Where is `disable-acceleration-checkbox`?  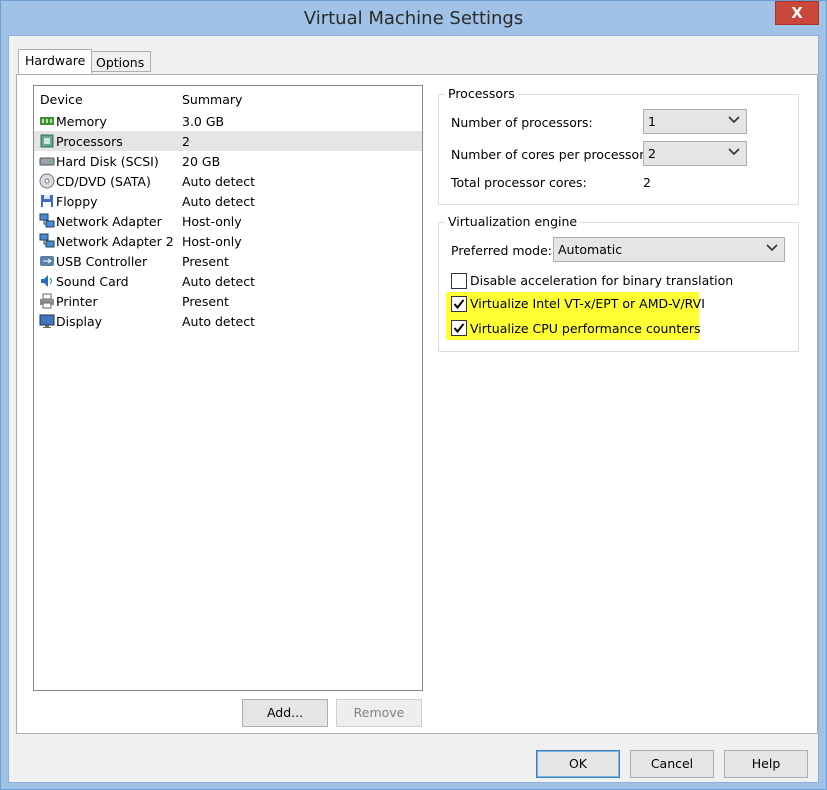 disable-acceleration-checkbox is located at coordinates (459, 281).